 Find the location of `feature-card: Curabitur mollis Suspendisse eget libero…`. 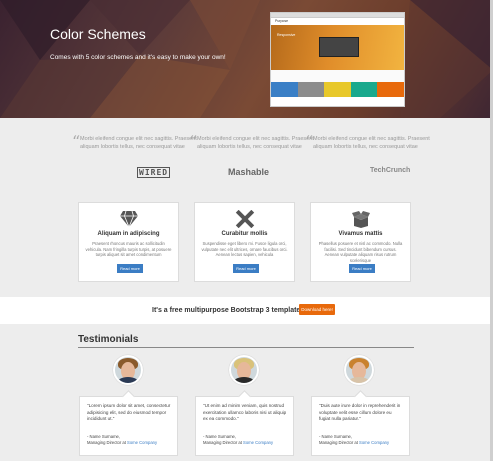

feature-card: Curabitur mollis Suspendisse eget libero… is located at coordinates (244, 242).